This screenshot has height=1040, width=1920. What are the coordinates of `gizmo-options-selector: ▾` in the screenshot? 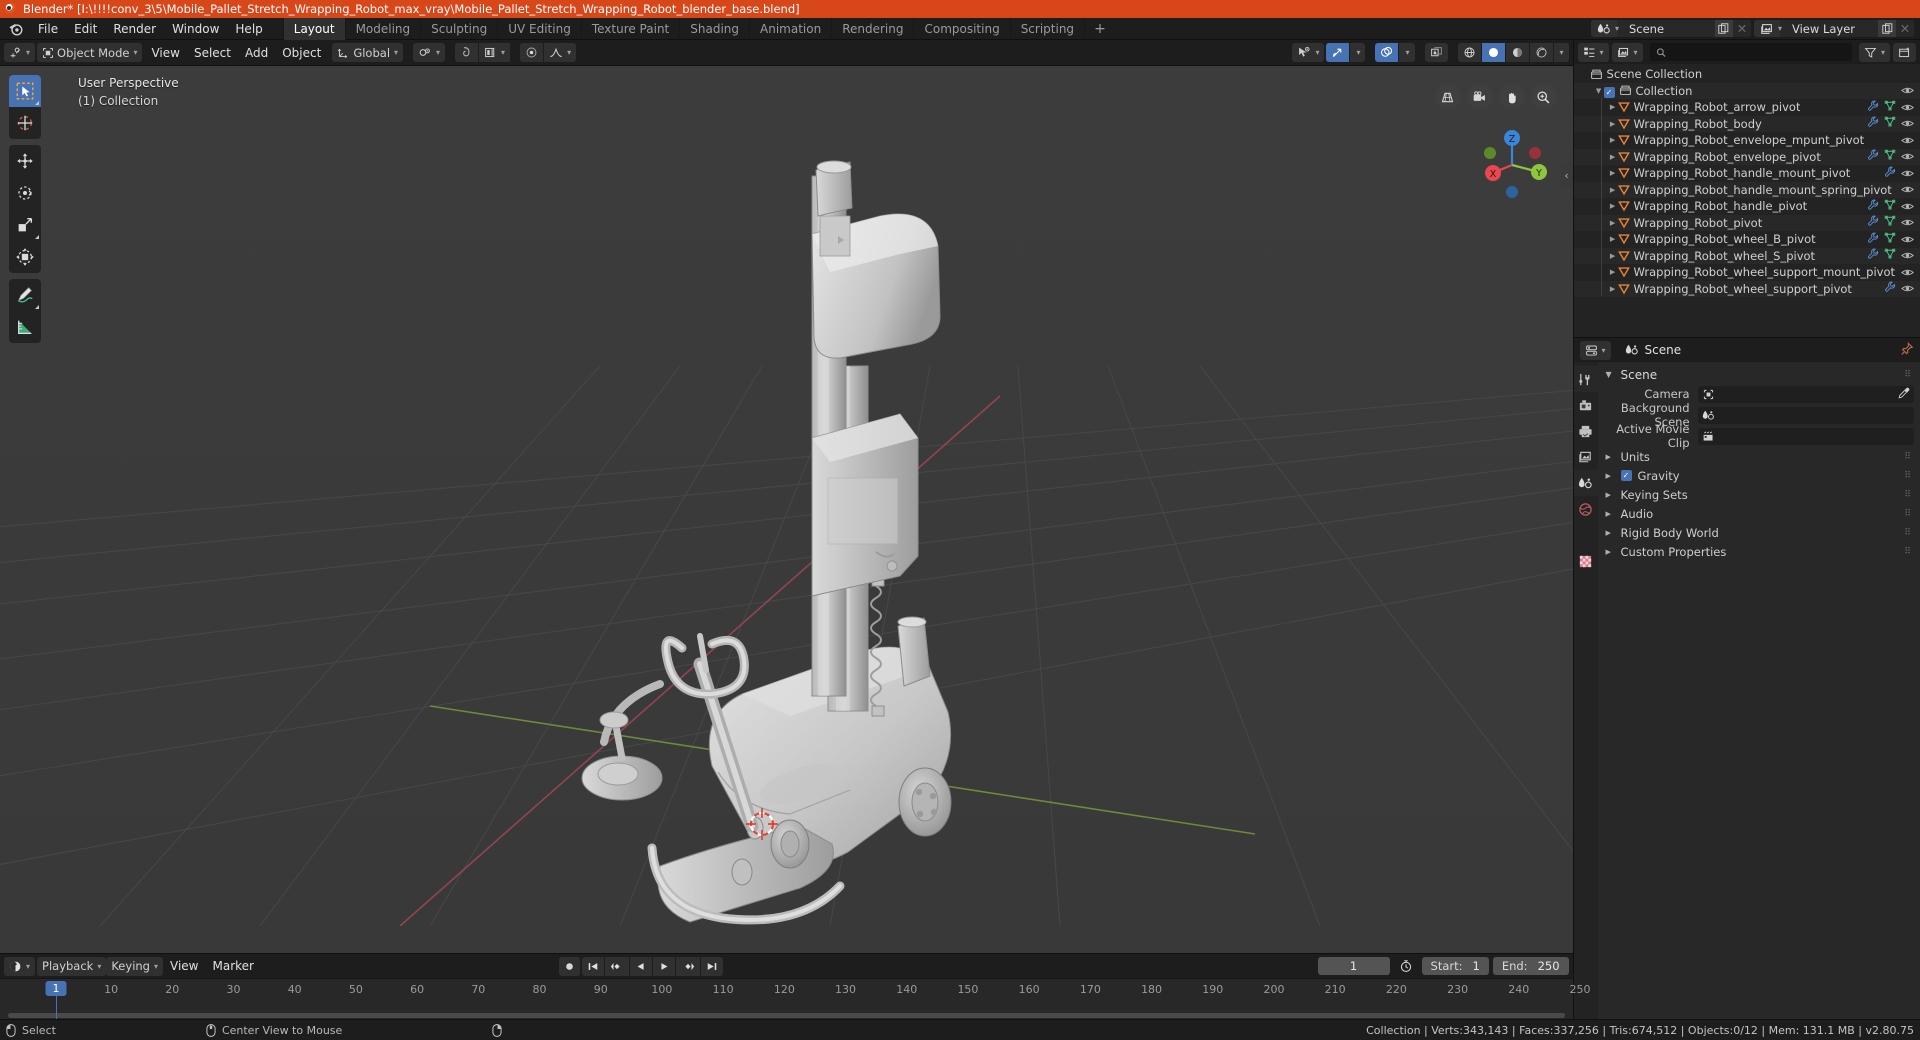 It's located at (1358, 52).